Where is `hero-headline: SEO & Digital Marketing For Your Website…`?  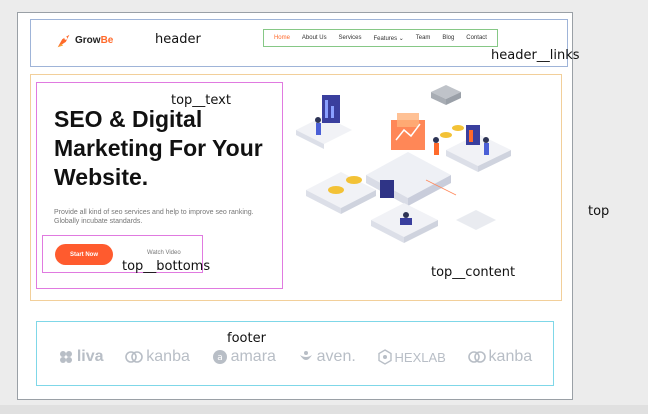 hero-headline: SEO & Digital Marketing For Your Website… is located at coordinates (158, 148).